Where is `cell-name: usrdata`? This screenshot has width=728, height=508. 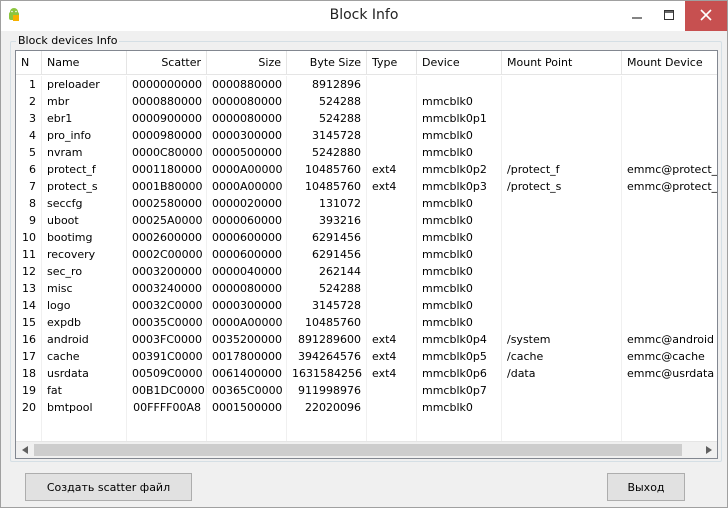 cell-name: usrdata is located at coordinates (84, 373).